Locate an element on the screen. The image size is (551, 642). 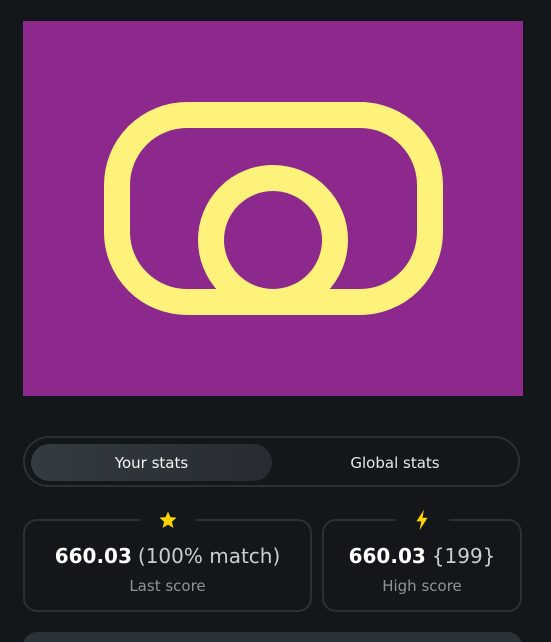
high-score-card: 660.03 {199} High score is located at coordinates (422, 559).